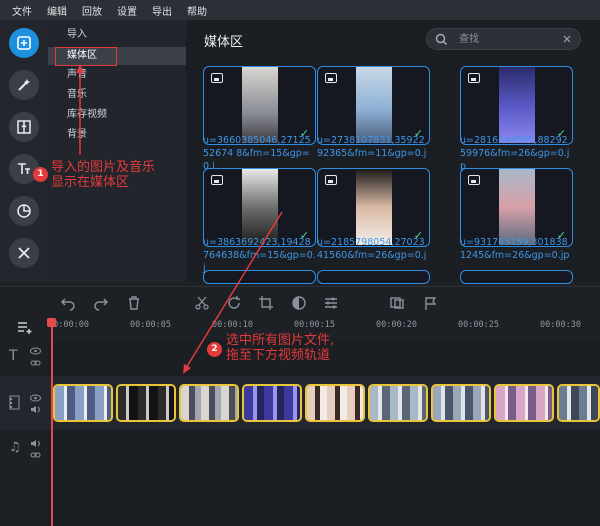 This screenshot has width=600, height=526. What do you see at coordinates (14, 402) in the screenshot?
I see `film-icon` at bounding box center [14, 402].